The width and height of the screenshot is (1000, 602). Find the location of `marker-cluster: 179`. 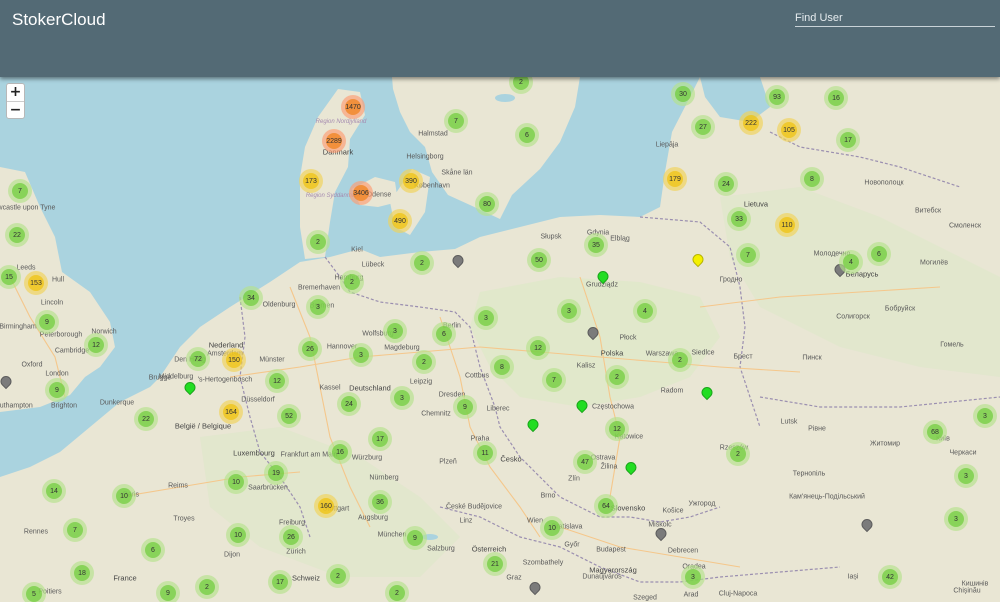

marker-cluster: 179 is located at coordinates (675, 179).